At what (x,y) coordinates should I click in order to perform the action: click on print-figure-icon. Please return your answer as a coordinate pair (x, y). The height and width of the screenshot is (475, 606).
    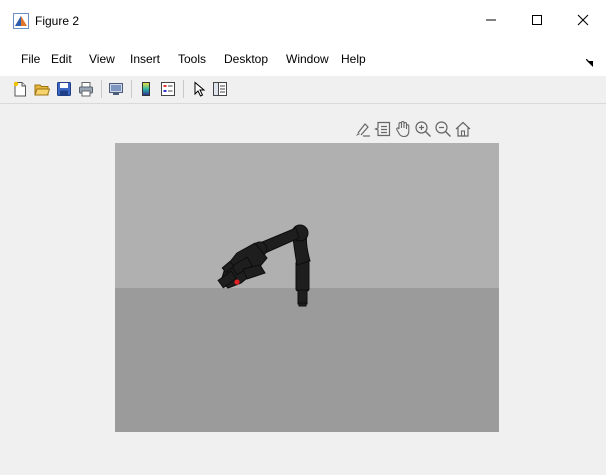
    Looking at the image, I should click on (86, 89).